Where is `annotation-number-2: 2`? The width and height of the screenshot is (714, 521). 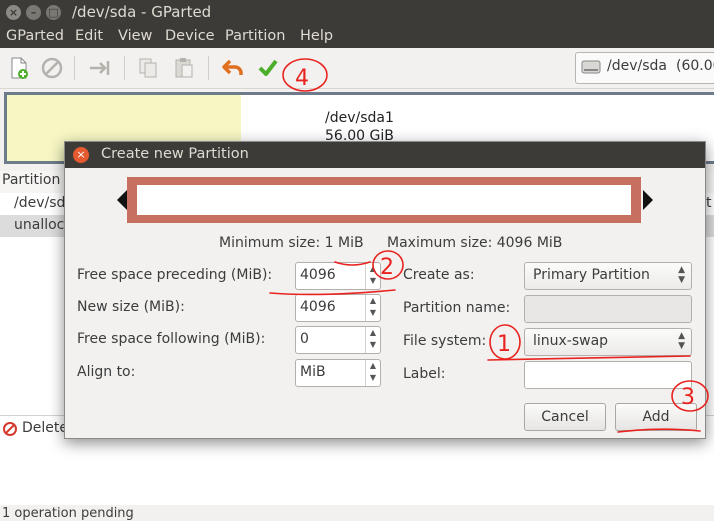
annotation-number-2: 2 is located at coordinates (387, 267).